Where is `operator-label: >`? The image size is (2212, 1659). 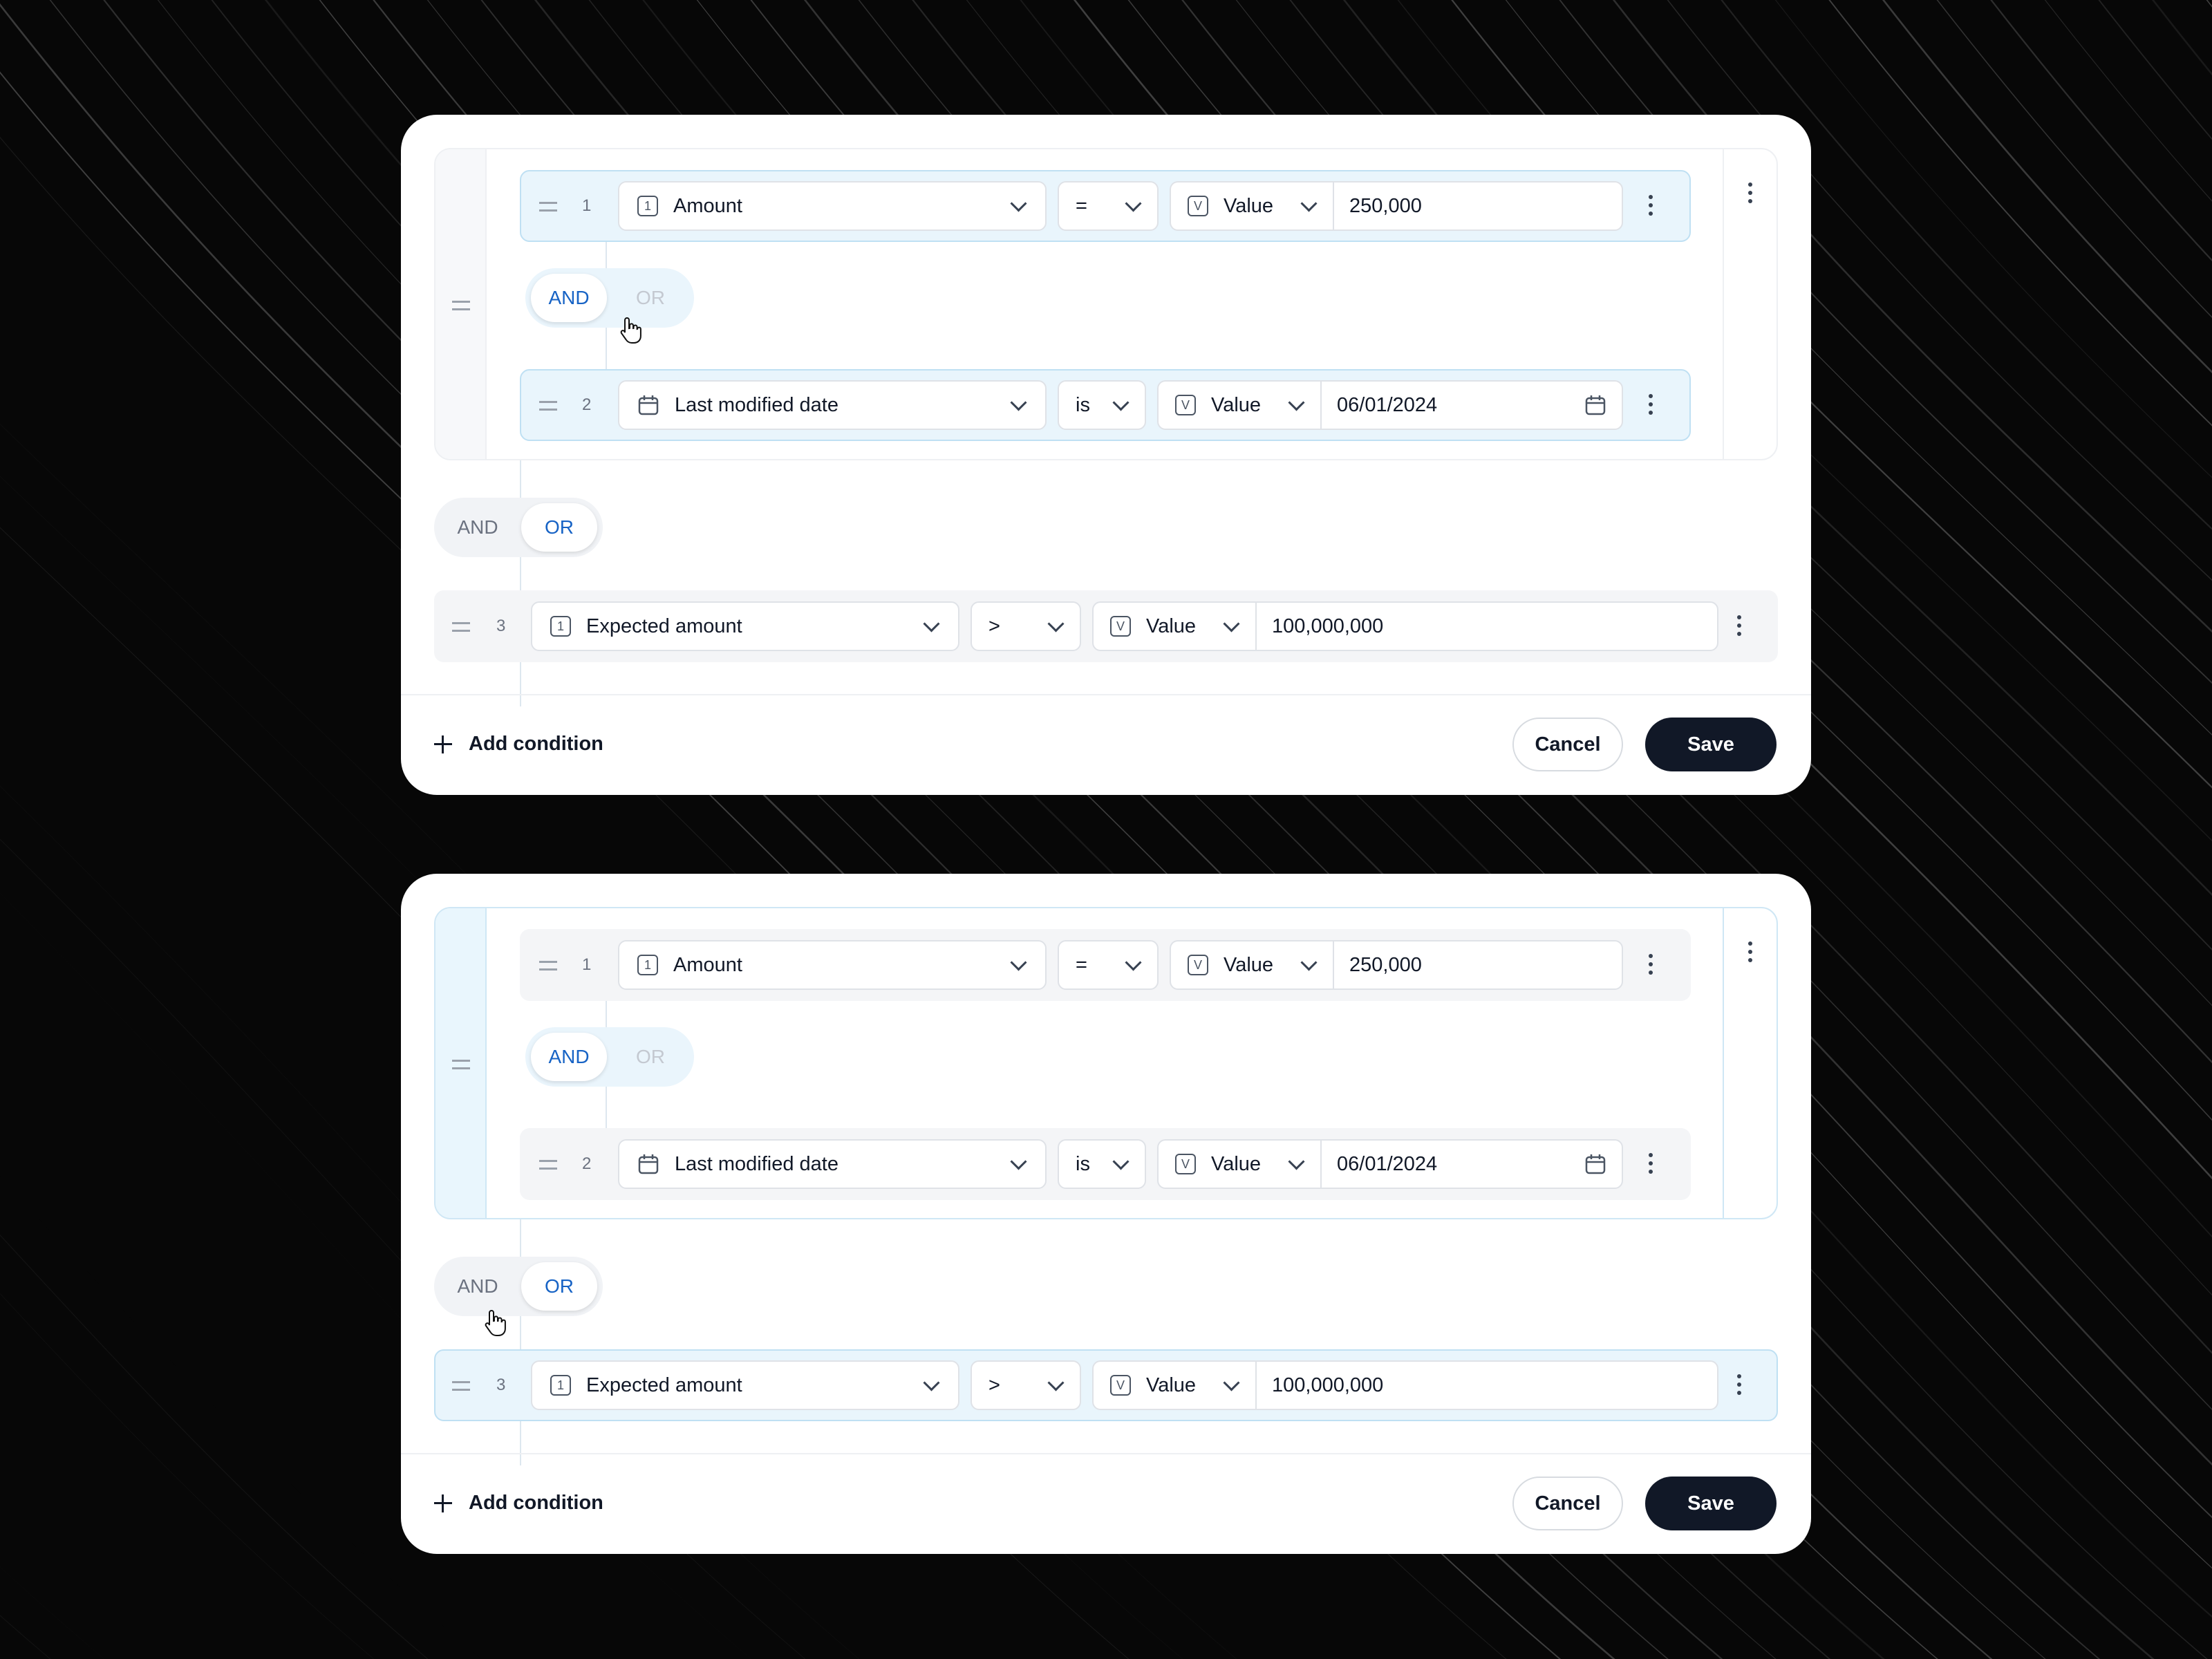
operator-label: > is located at coordinates (994, 626).